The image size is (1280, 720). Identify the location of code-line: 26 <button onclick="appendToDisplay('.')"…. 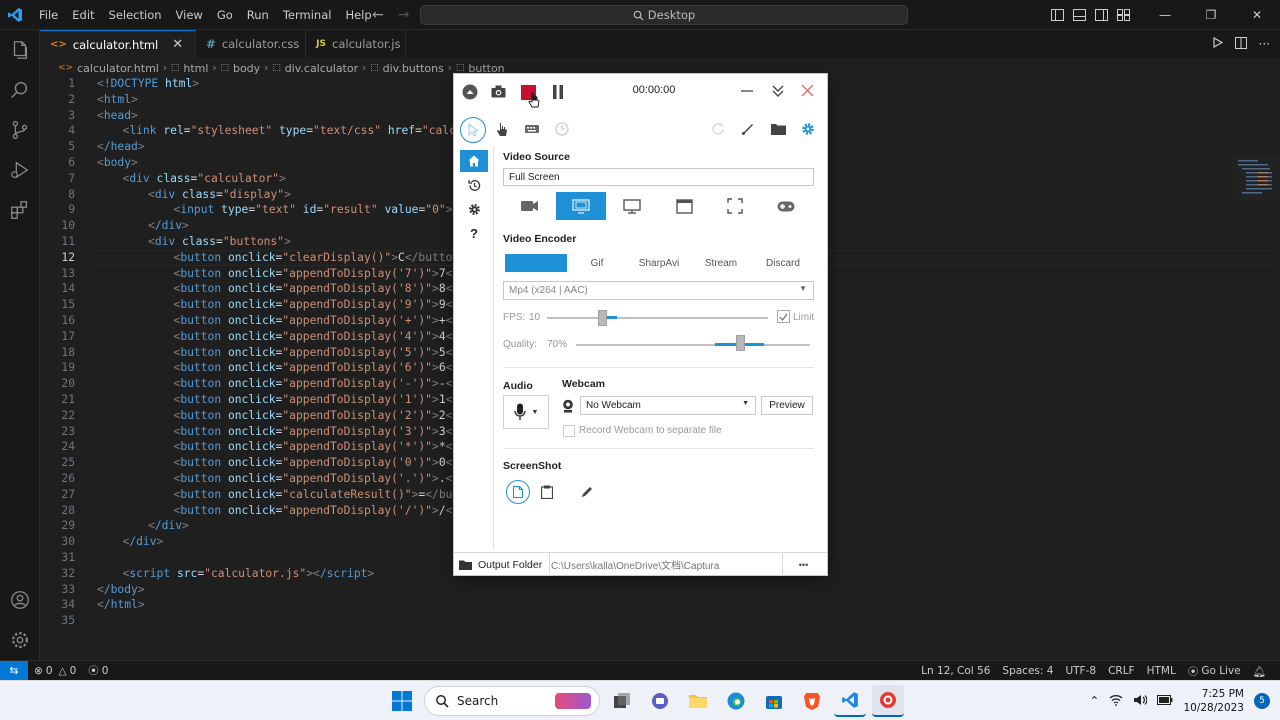
(256, 479).